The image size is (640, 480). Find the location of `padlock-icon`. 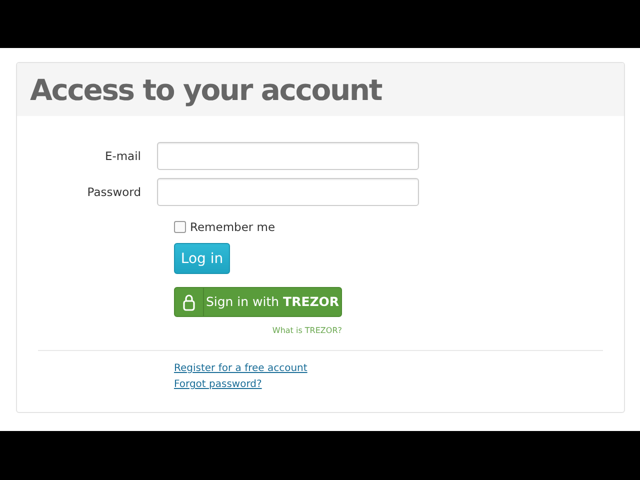

padlock-icon is located at coordinates (189, 302).